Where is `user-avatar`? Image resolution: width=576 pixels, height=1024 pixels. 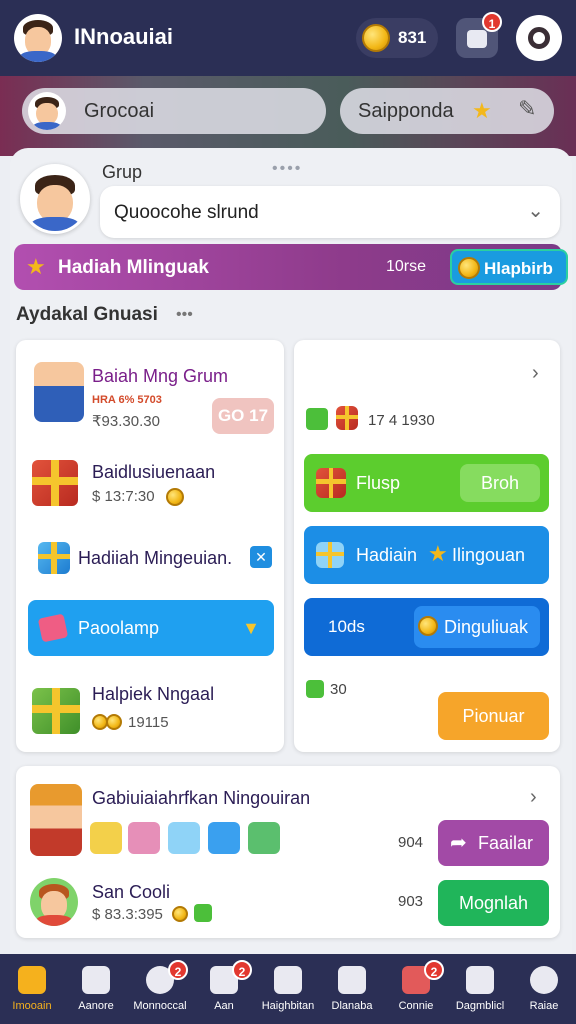
user-avatar is located at coordinates (38, 38).